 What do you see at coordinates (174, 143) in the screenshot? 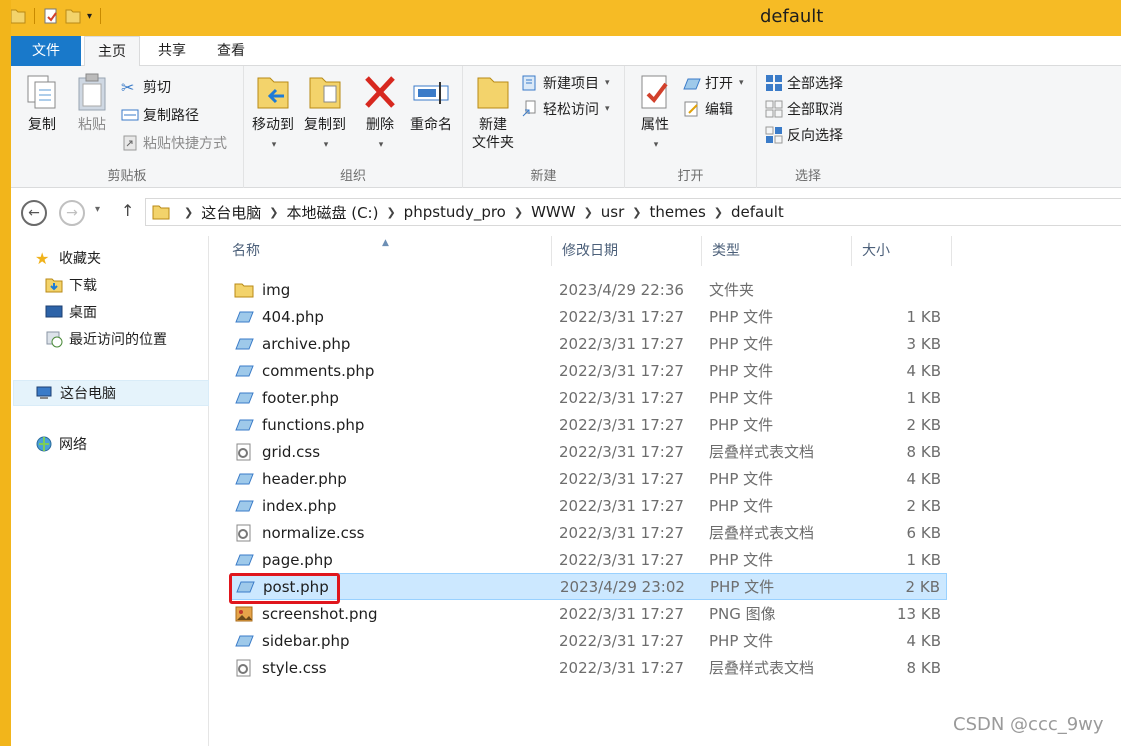
I see `paste-shortcut-button: 粘贴快捷方式` at bounding box center [174, 143].